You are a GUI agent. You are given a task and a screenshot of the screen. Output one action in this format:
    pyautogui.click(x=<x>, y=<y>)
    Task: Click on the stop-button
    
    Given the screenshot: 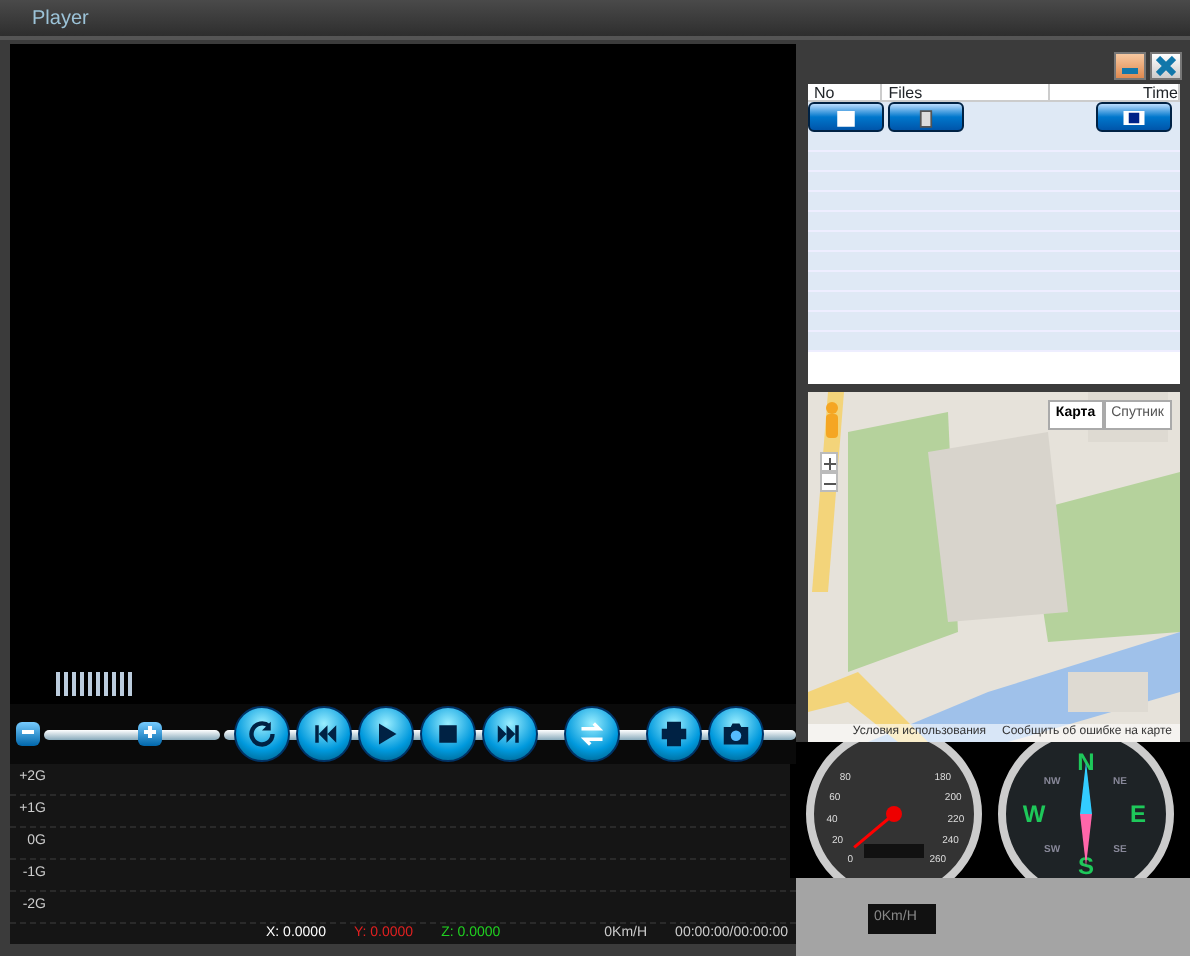 What is the action you would take?
    pyautogui.click(x=448, y=734)
    